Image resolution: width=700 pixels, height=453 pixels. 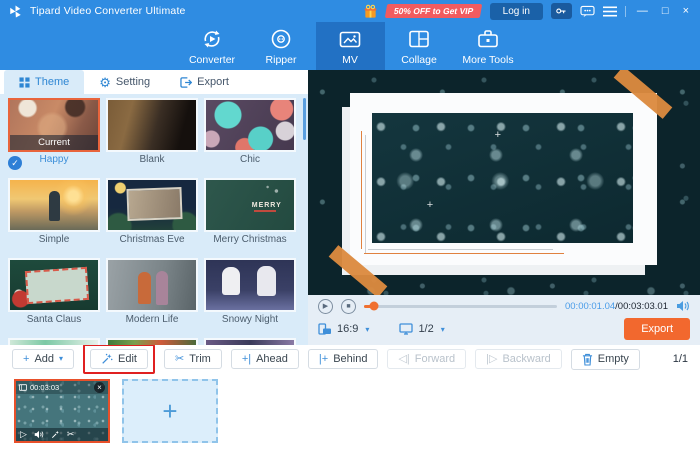 What do you see at coordinates (406, 329) in the screenshot?
I see `monitor-icon` at bounding box center [406, 329].